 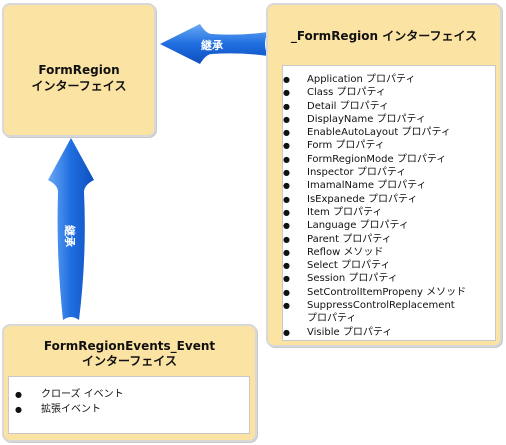 What do you see at coordinates (367, 133) in the screenshot?
I see `list-item: ● EnableAutoLayout プロパティ` at bounding box center [367, 133].